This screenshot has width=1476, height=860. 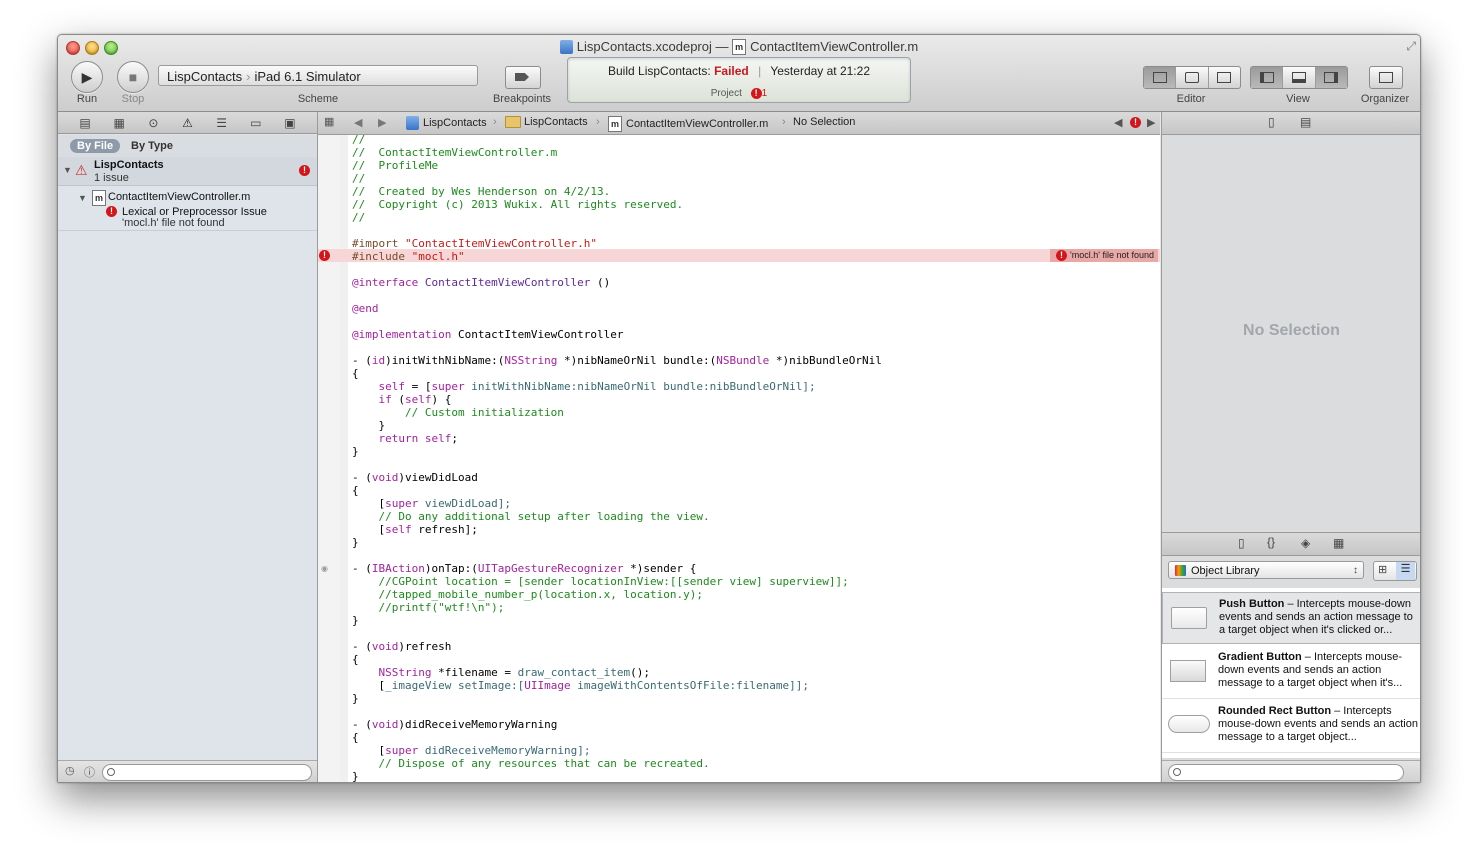 I want to click on fullscreen-icon: ⤢, so click(x=1411, y=46).